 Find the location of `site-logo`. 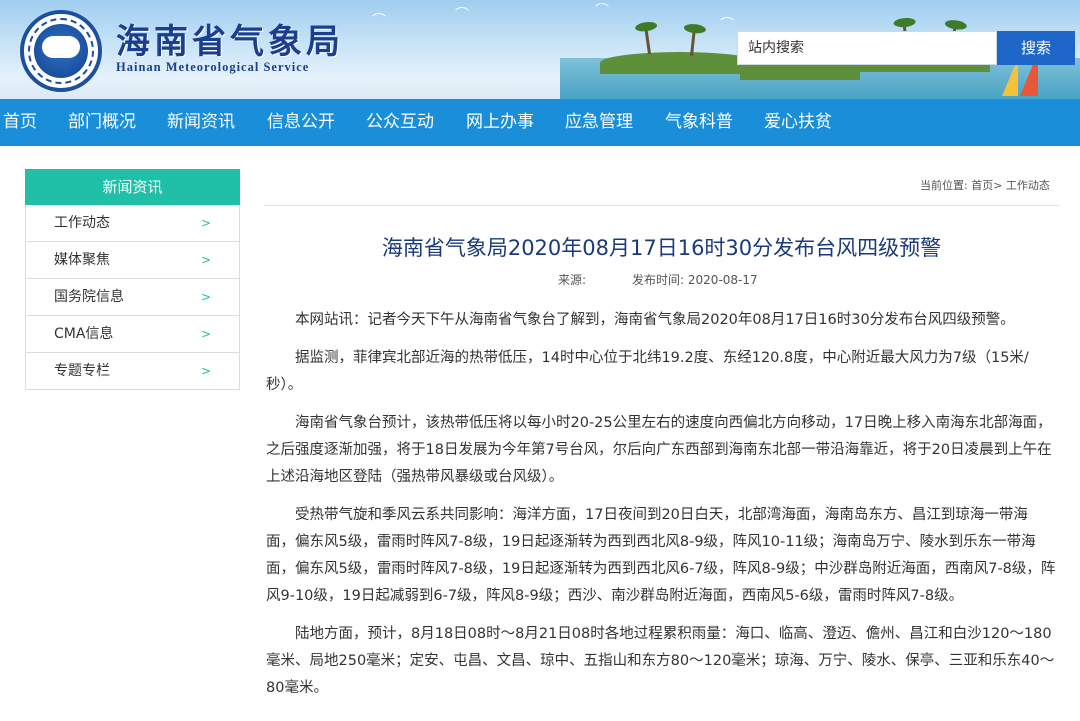

site-logo is located at coordinates (61, 51).